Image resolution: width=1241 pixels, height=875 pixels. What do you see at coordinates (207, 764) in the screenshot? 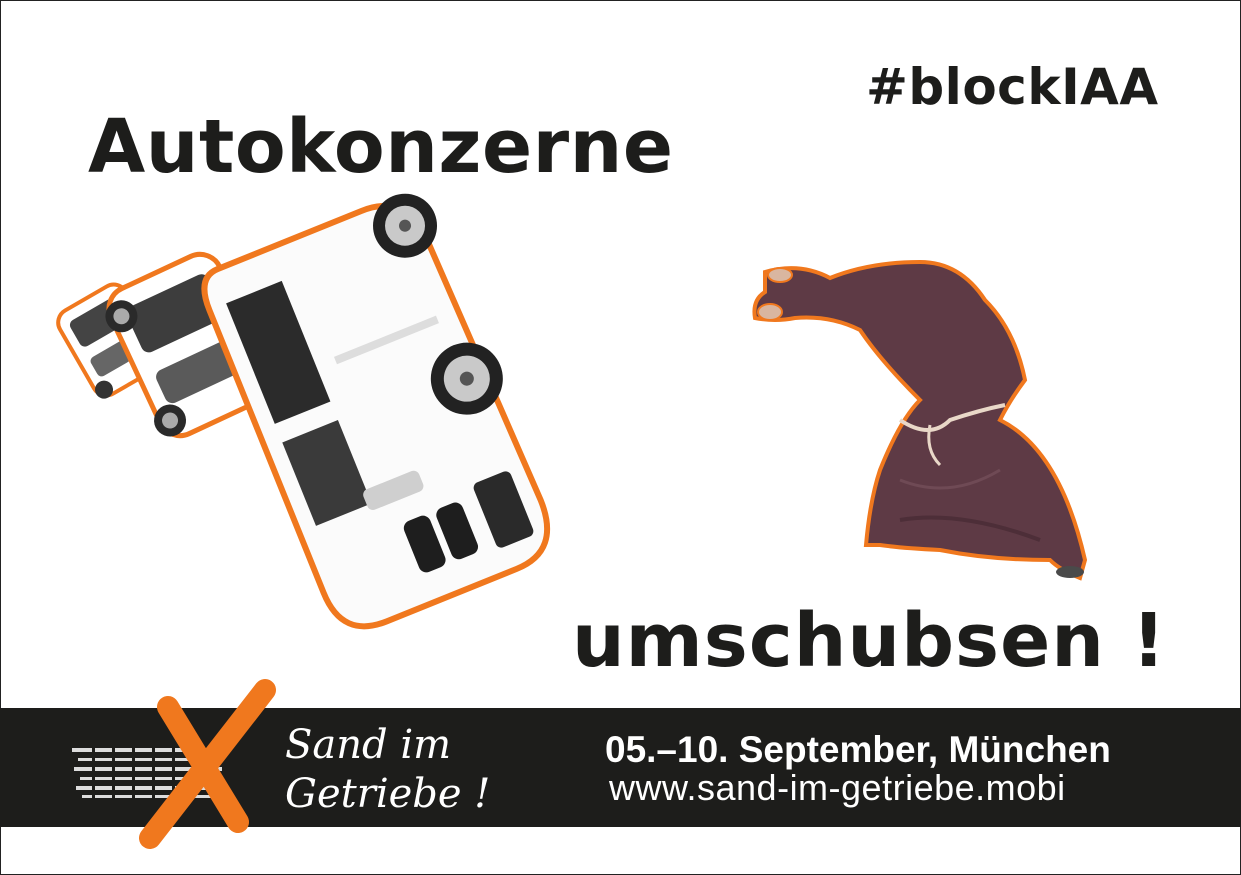
I see `orange-x-icon` at bounding box center [207, 764].